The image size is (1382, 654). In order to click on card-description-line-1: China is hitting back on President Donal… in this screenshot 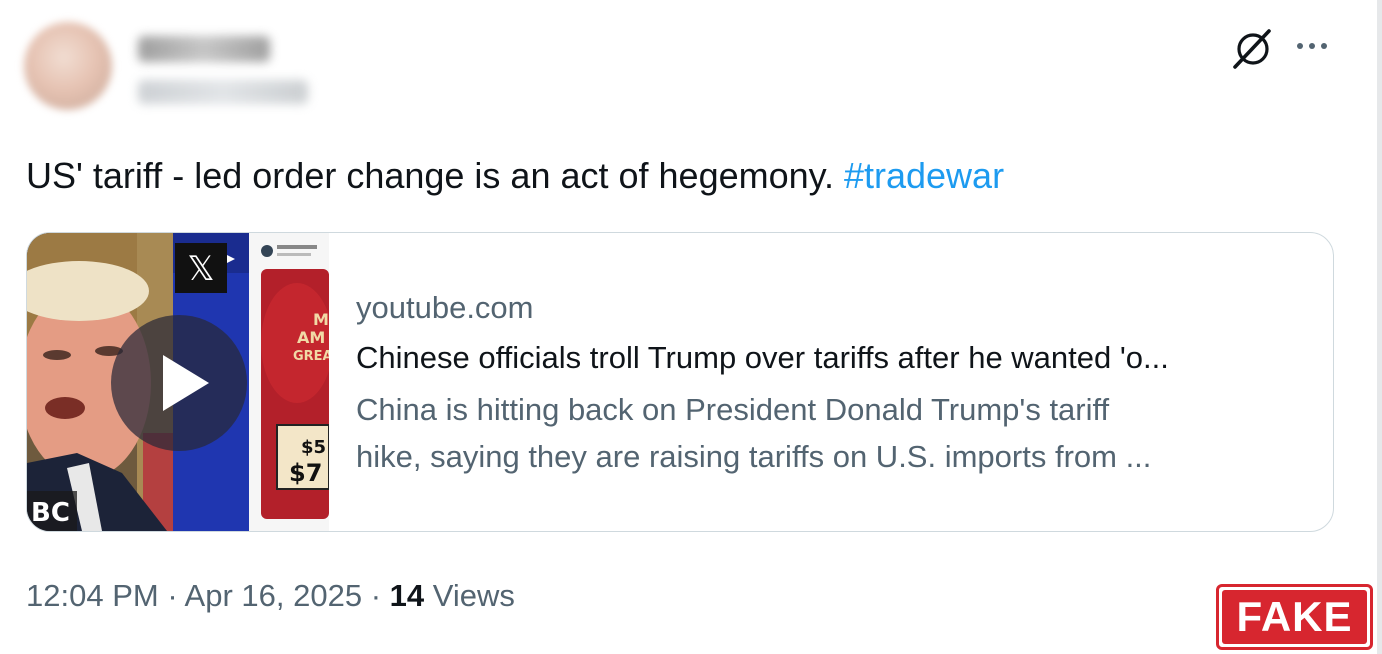, I will do `click(733, 409)`.